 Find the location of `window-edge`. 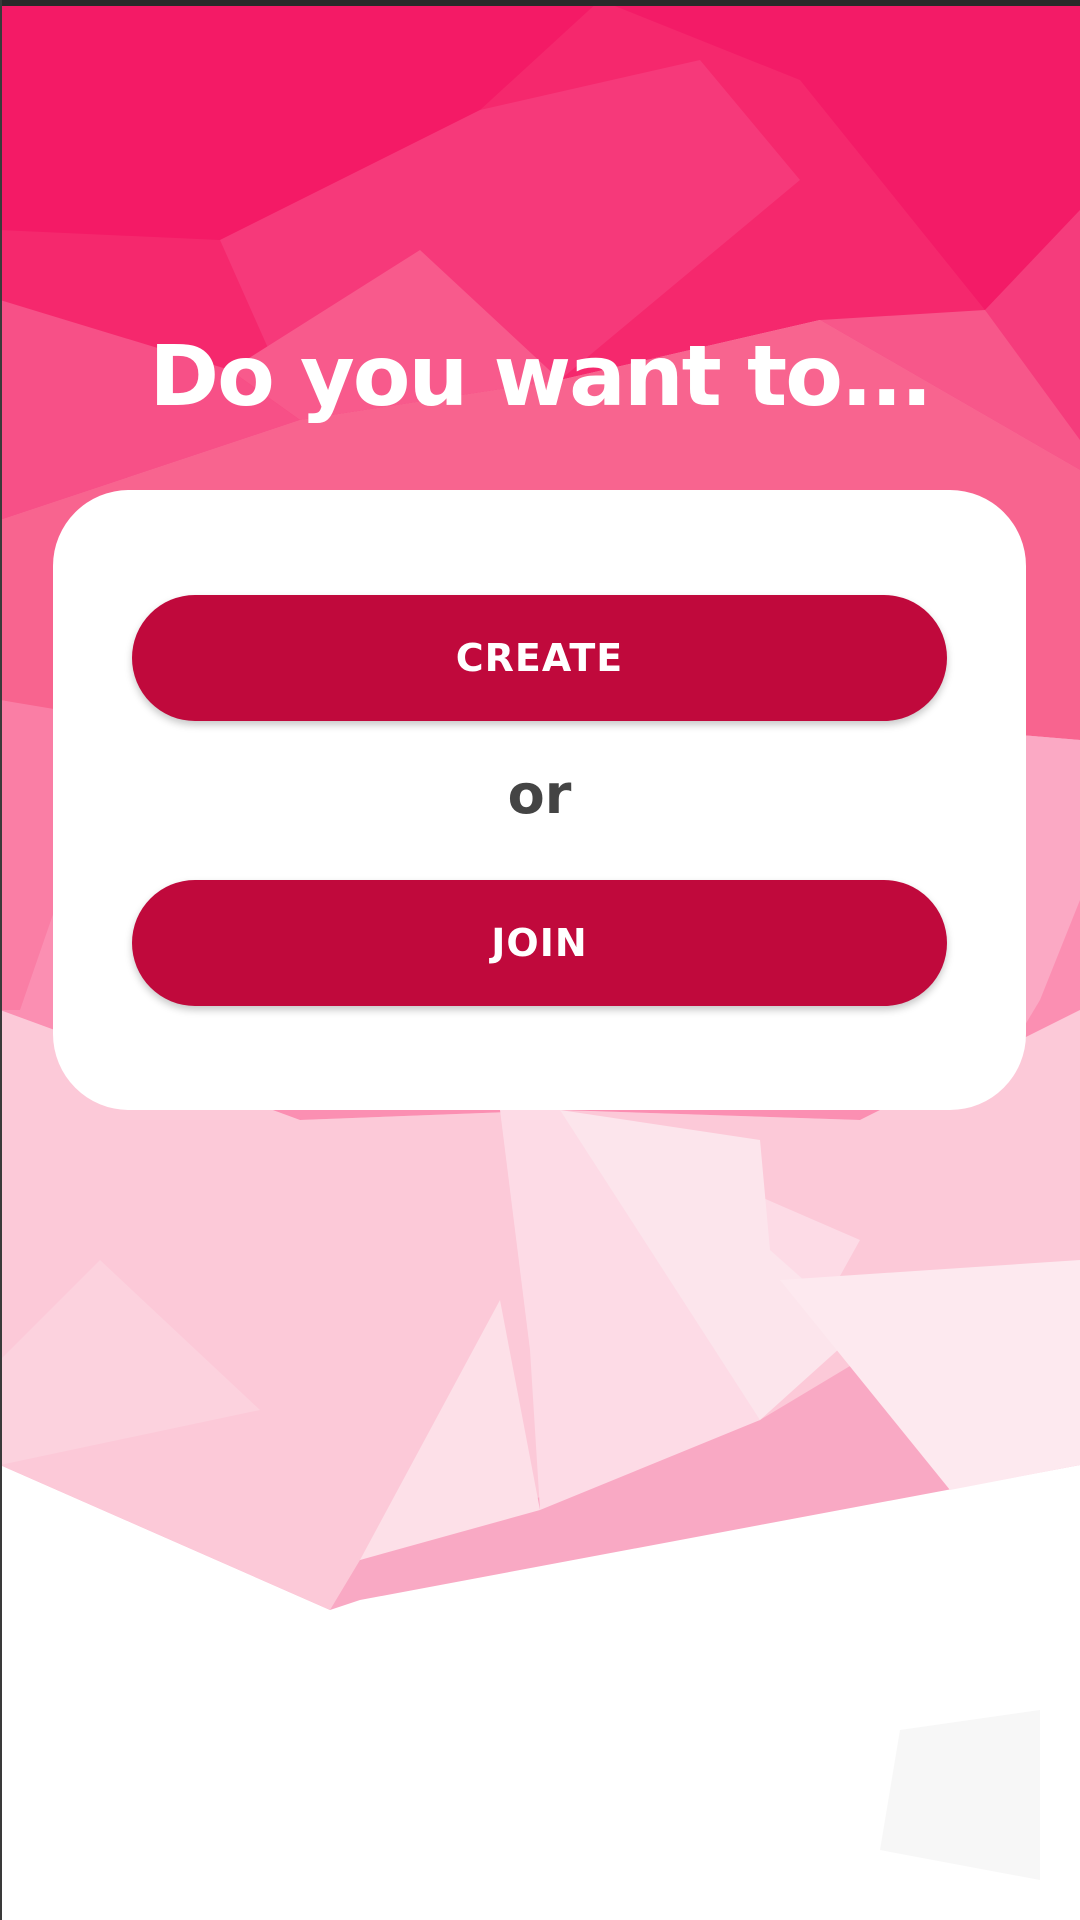

window-edge is located at coordinates (1, 960).